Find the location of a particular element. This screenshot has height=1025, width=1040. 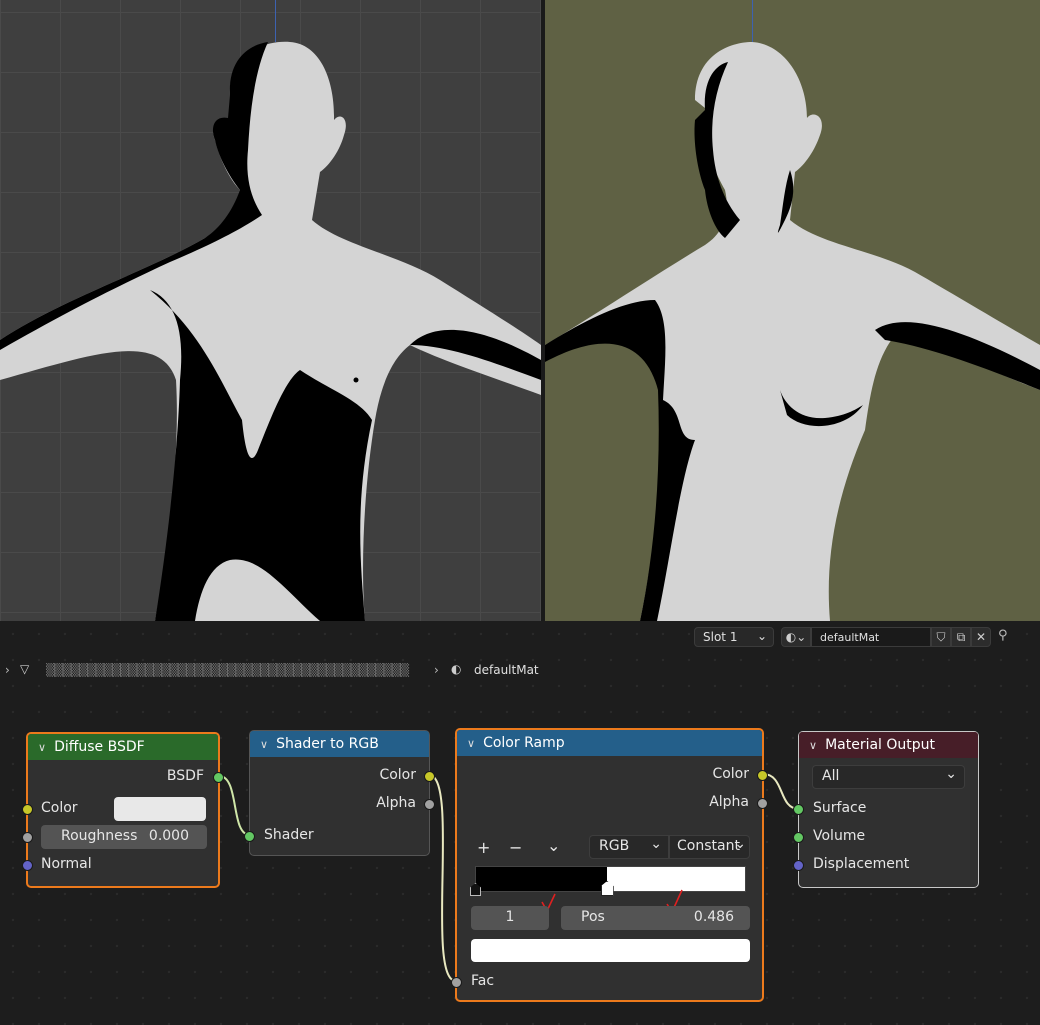

node-header: ∨ Shader to RGB is located at coordinates (339, 744).